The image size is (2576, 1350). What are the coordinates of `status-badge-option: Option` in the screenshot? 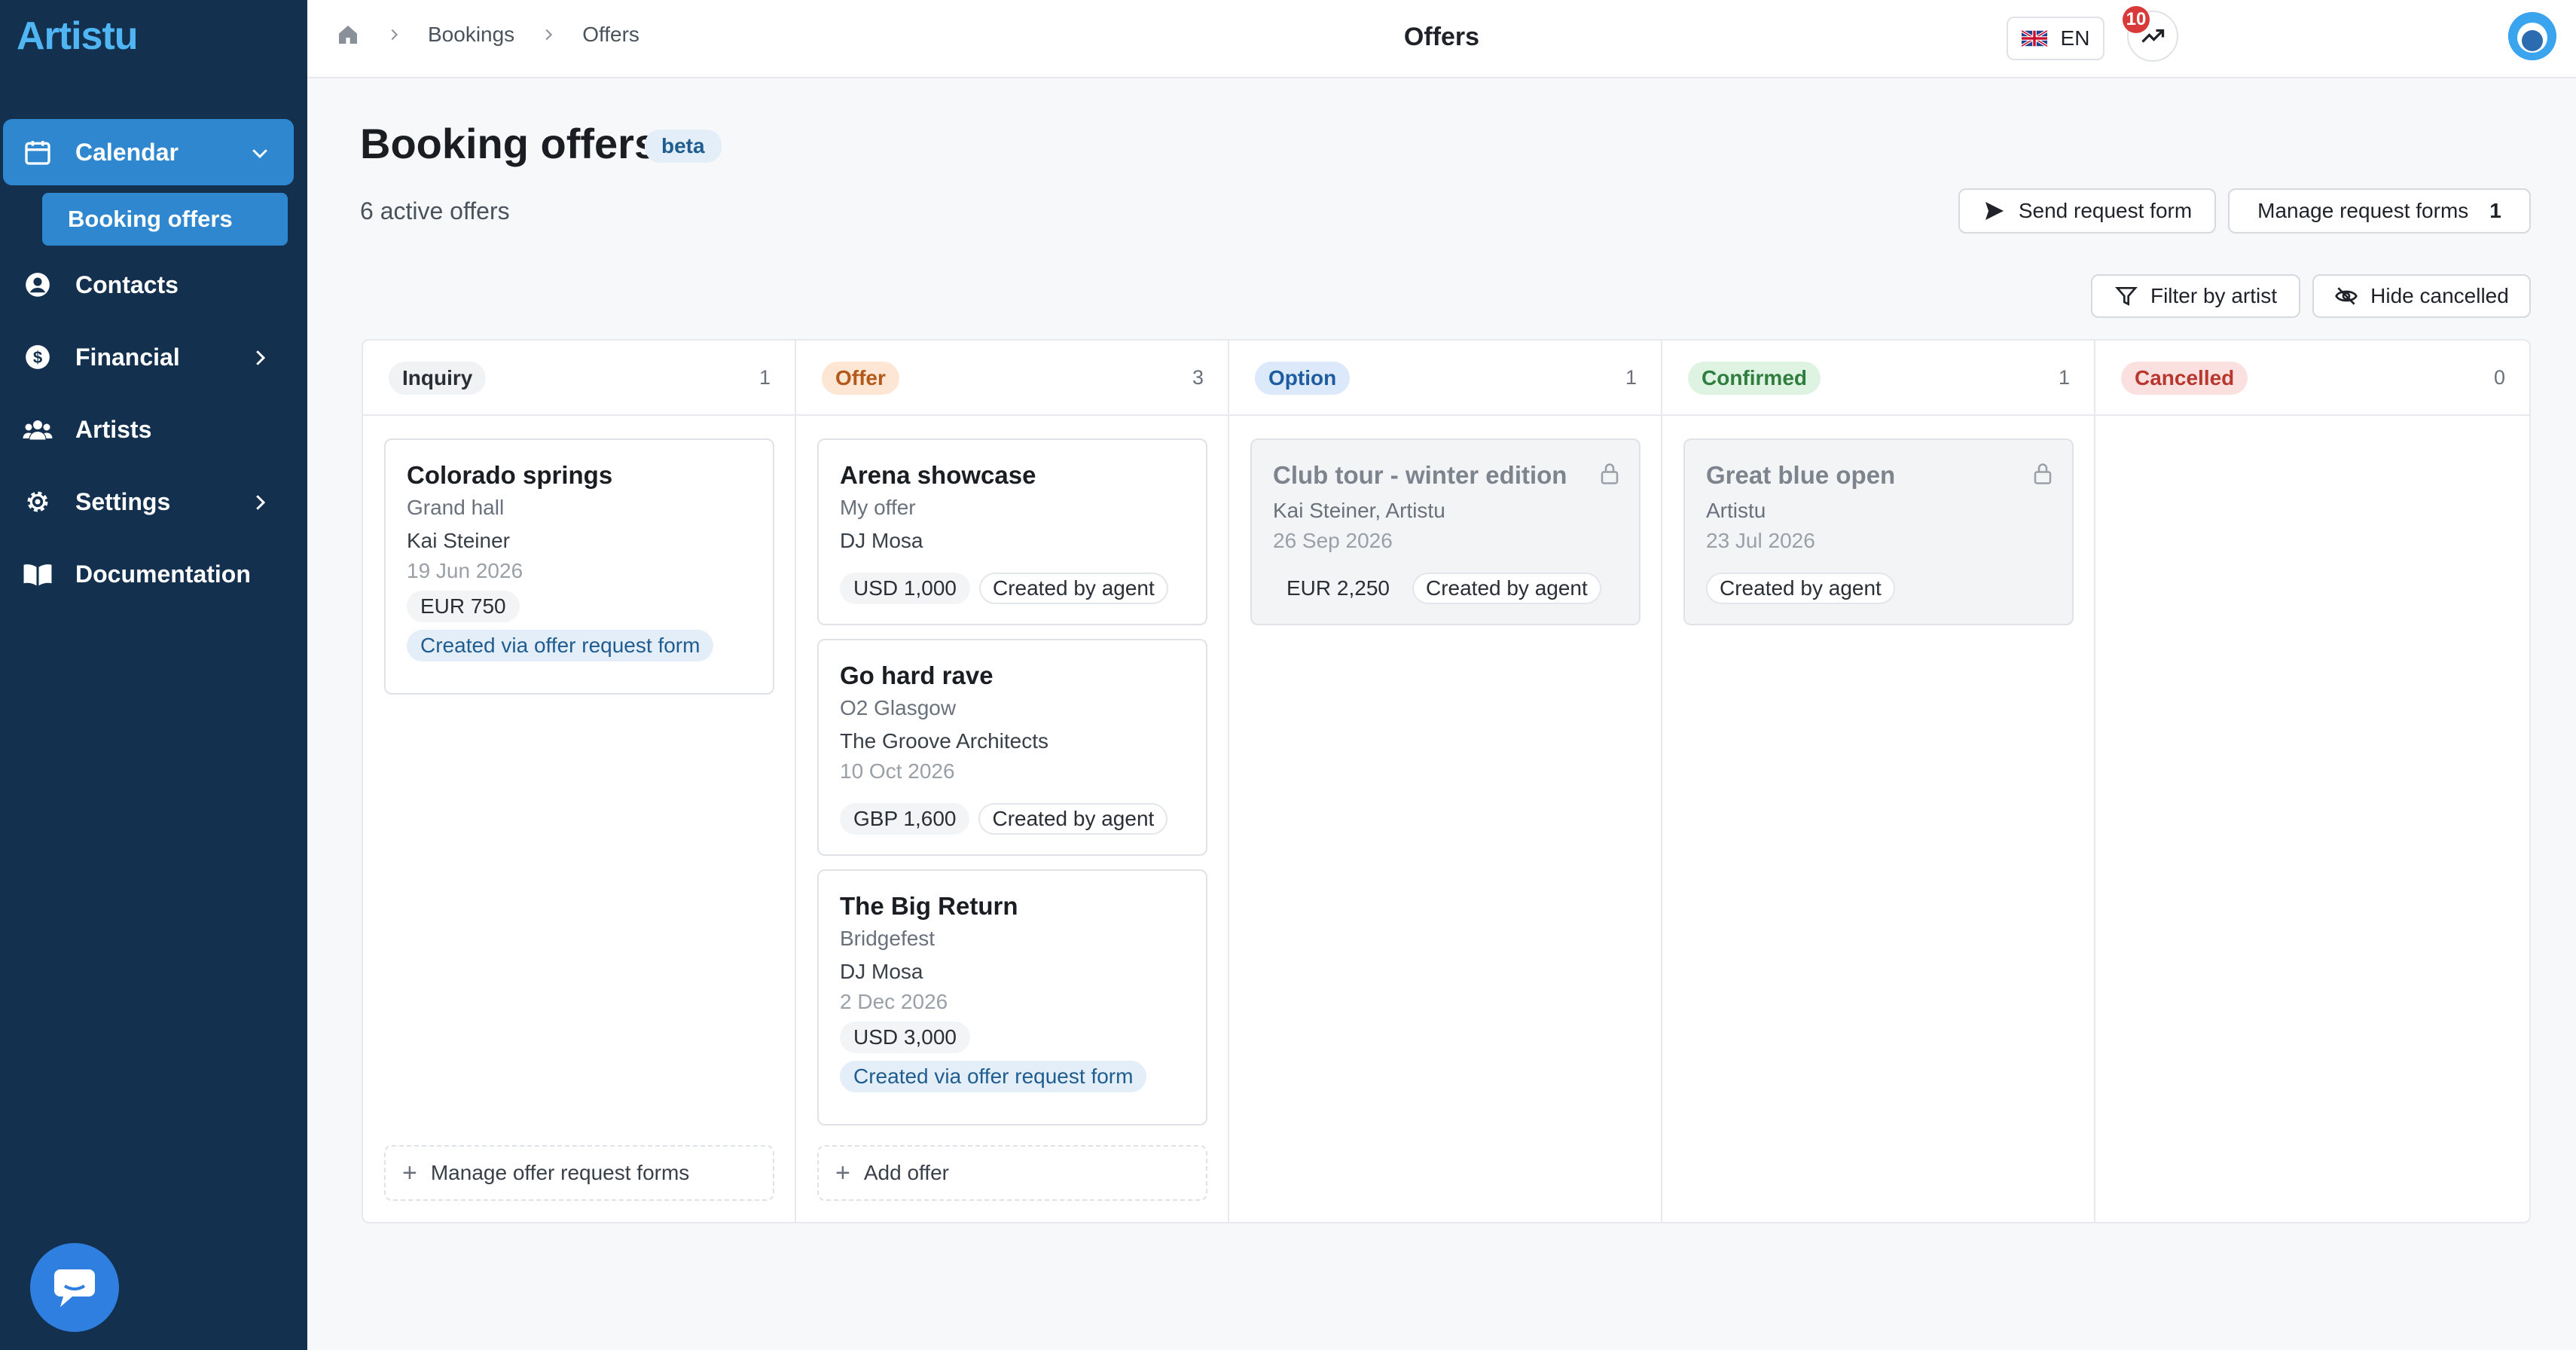 It's located at (1303, 378).